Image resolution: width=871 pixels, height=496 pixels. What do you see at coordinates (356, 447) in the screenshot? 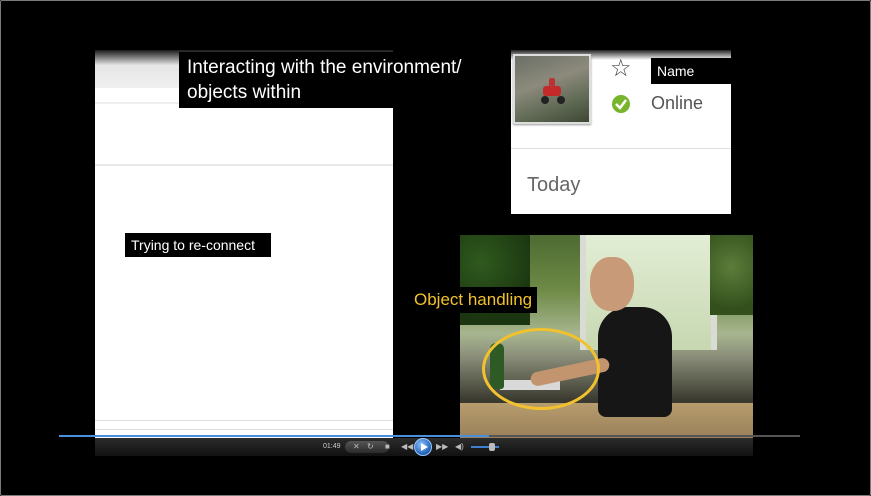
I see `mute-icon: ✕` at bounding box center [356, 447].